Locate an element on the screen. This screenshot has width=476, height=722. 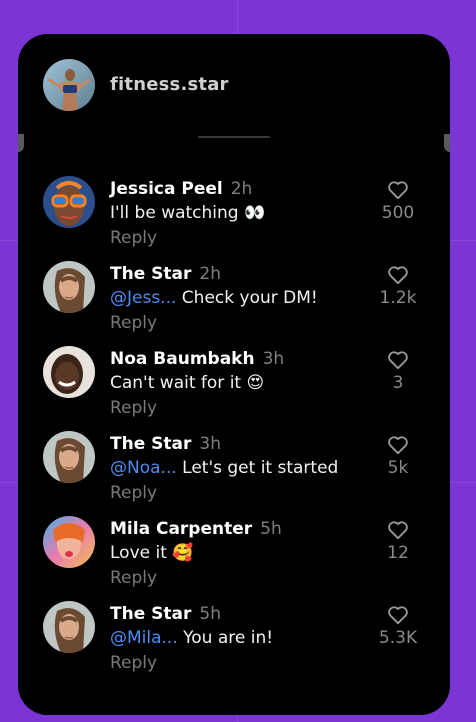
comment-body: Can't wait for it 😍 is located at coordinates (187, 383).